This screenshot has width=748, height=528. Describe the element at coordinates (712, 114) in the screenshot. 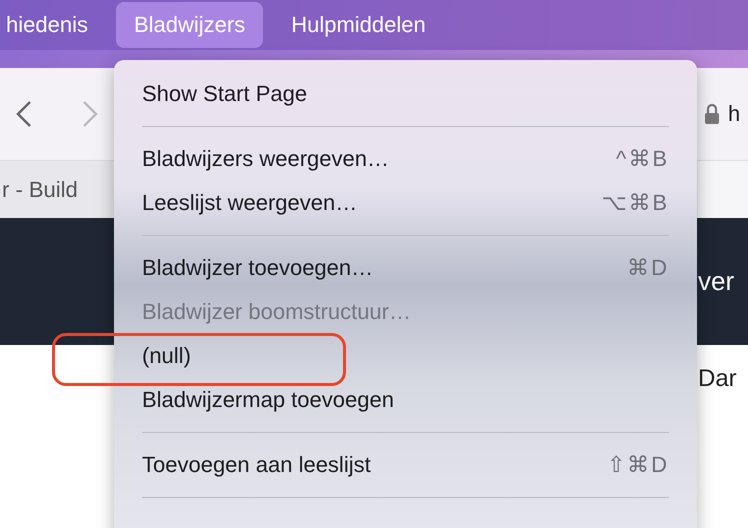

I see `lock-icon` at that location.